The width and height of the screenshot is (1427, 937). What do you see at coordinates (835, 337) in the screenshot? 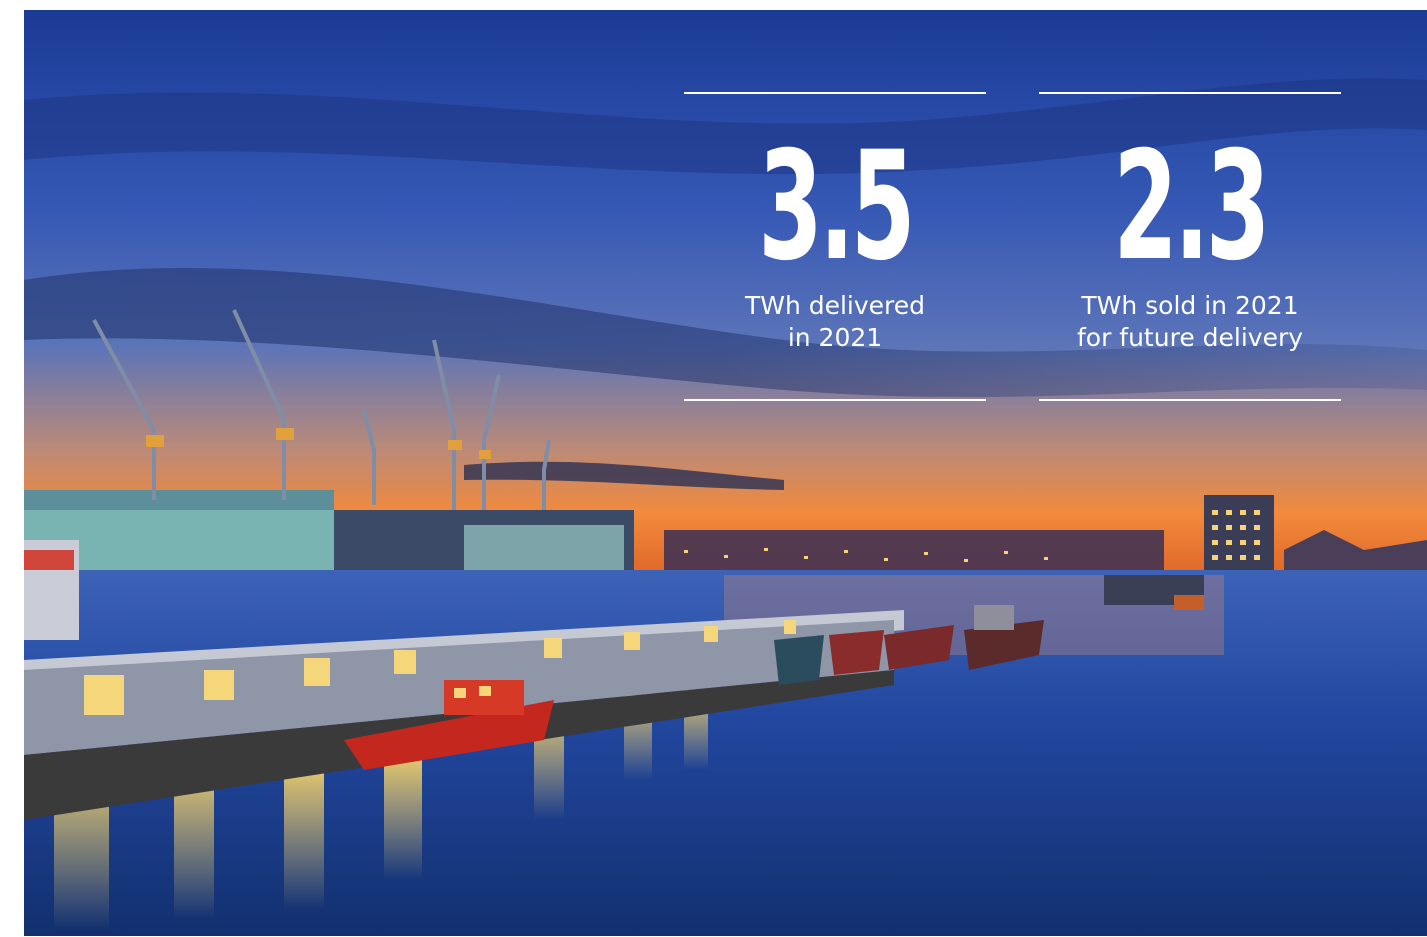
I see `stat-caption-line2: in 2021` at bounding box center [835, 337].